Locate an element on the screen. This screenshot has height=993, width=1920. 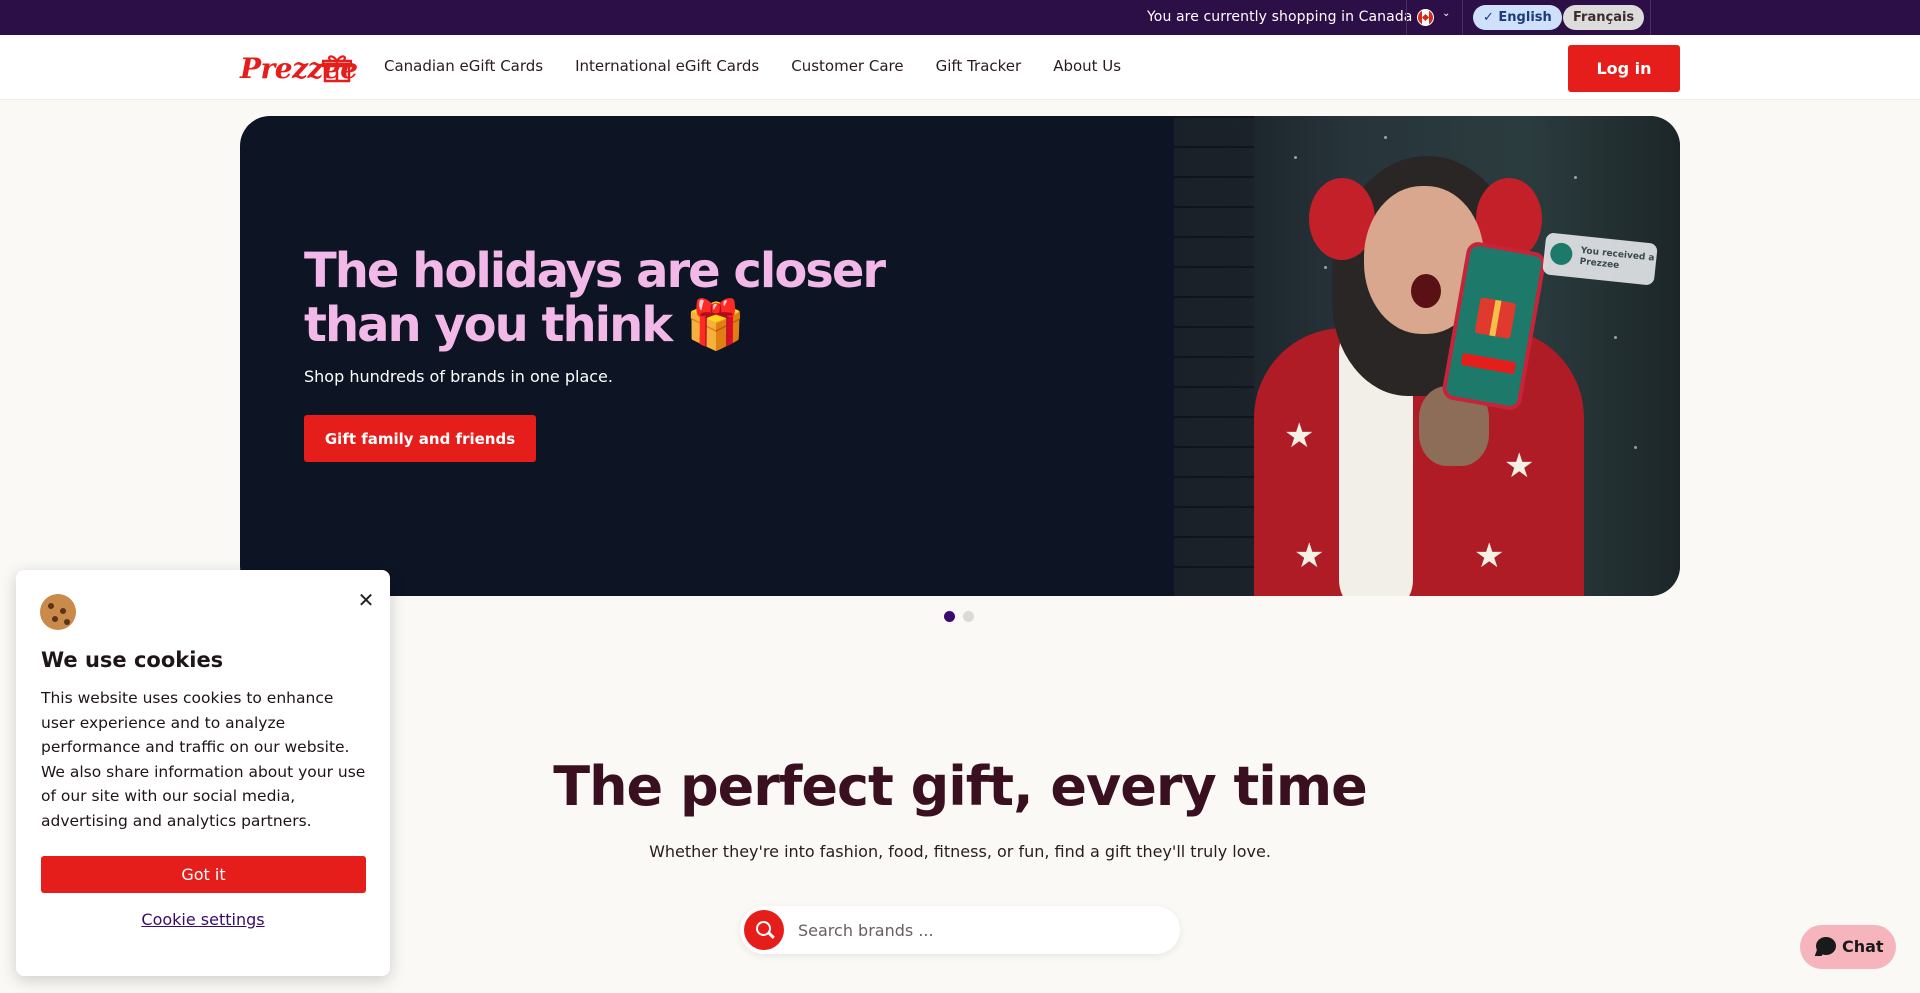
gift-icon is located at coordinates (1495, 318).